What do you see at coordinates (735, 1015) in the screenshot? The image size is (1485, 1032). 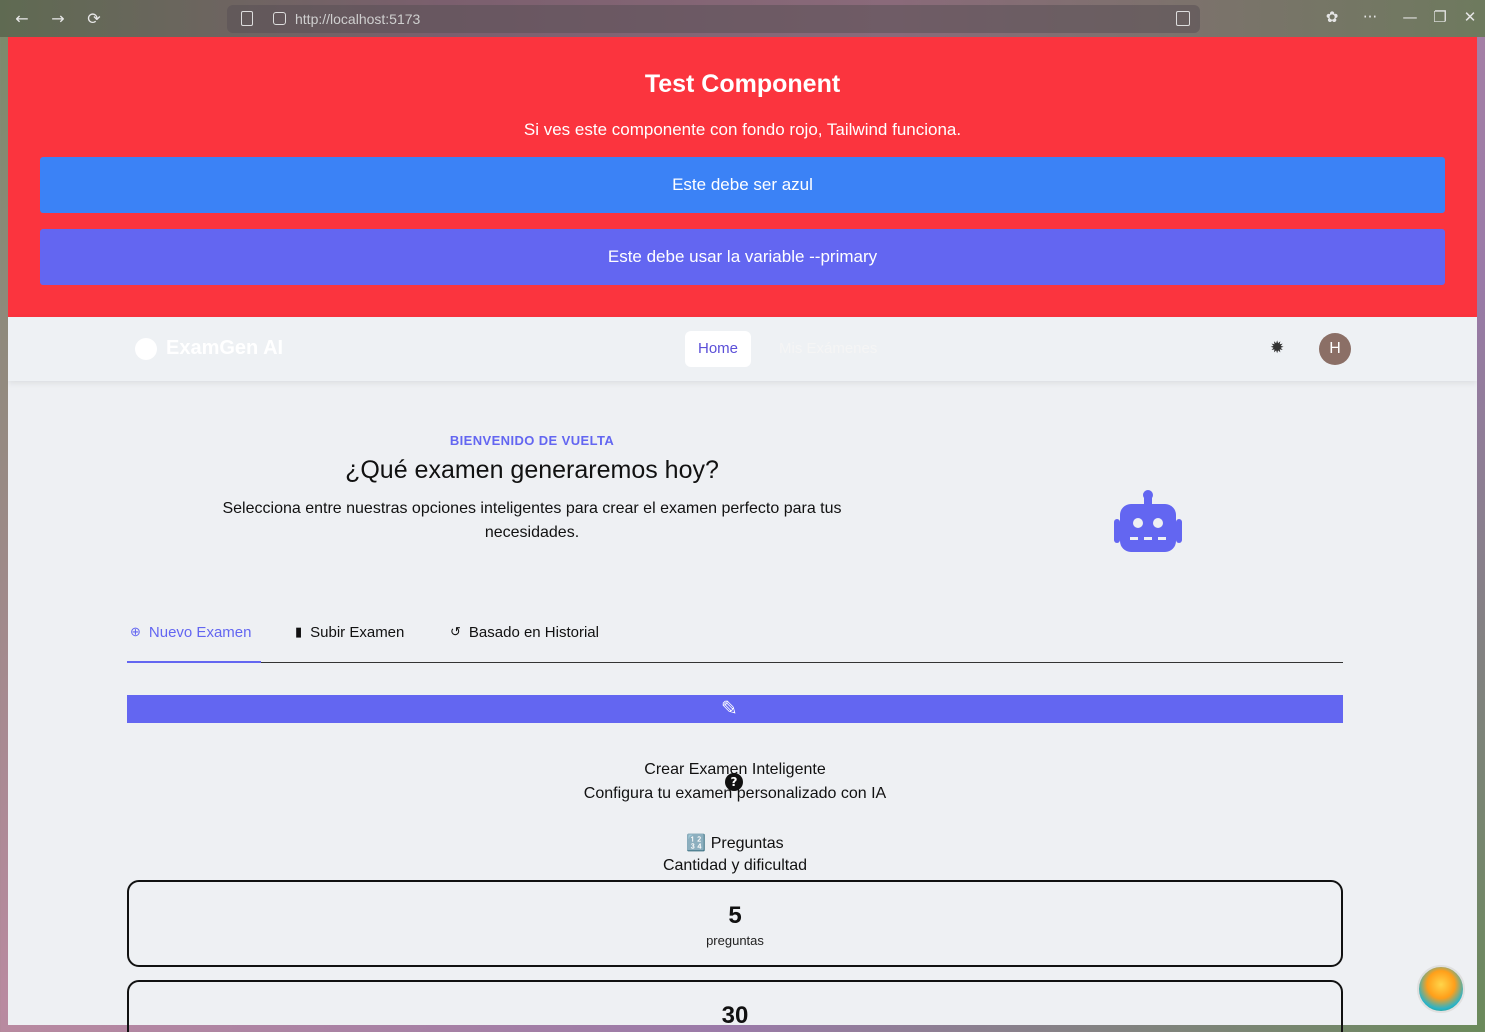 I see `option-value: 30` at bounding box center [735, 1015].